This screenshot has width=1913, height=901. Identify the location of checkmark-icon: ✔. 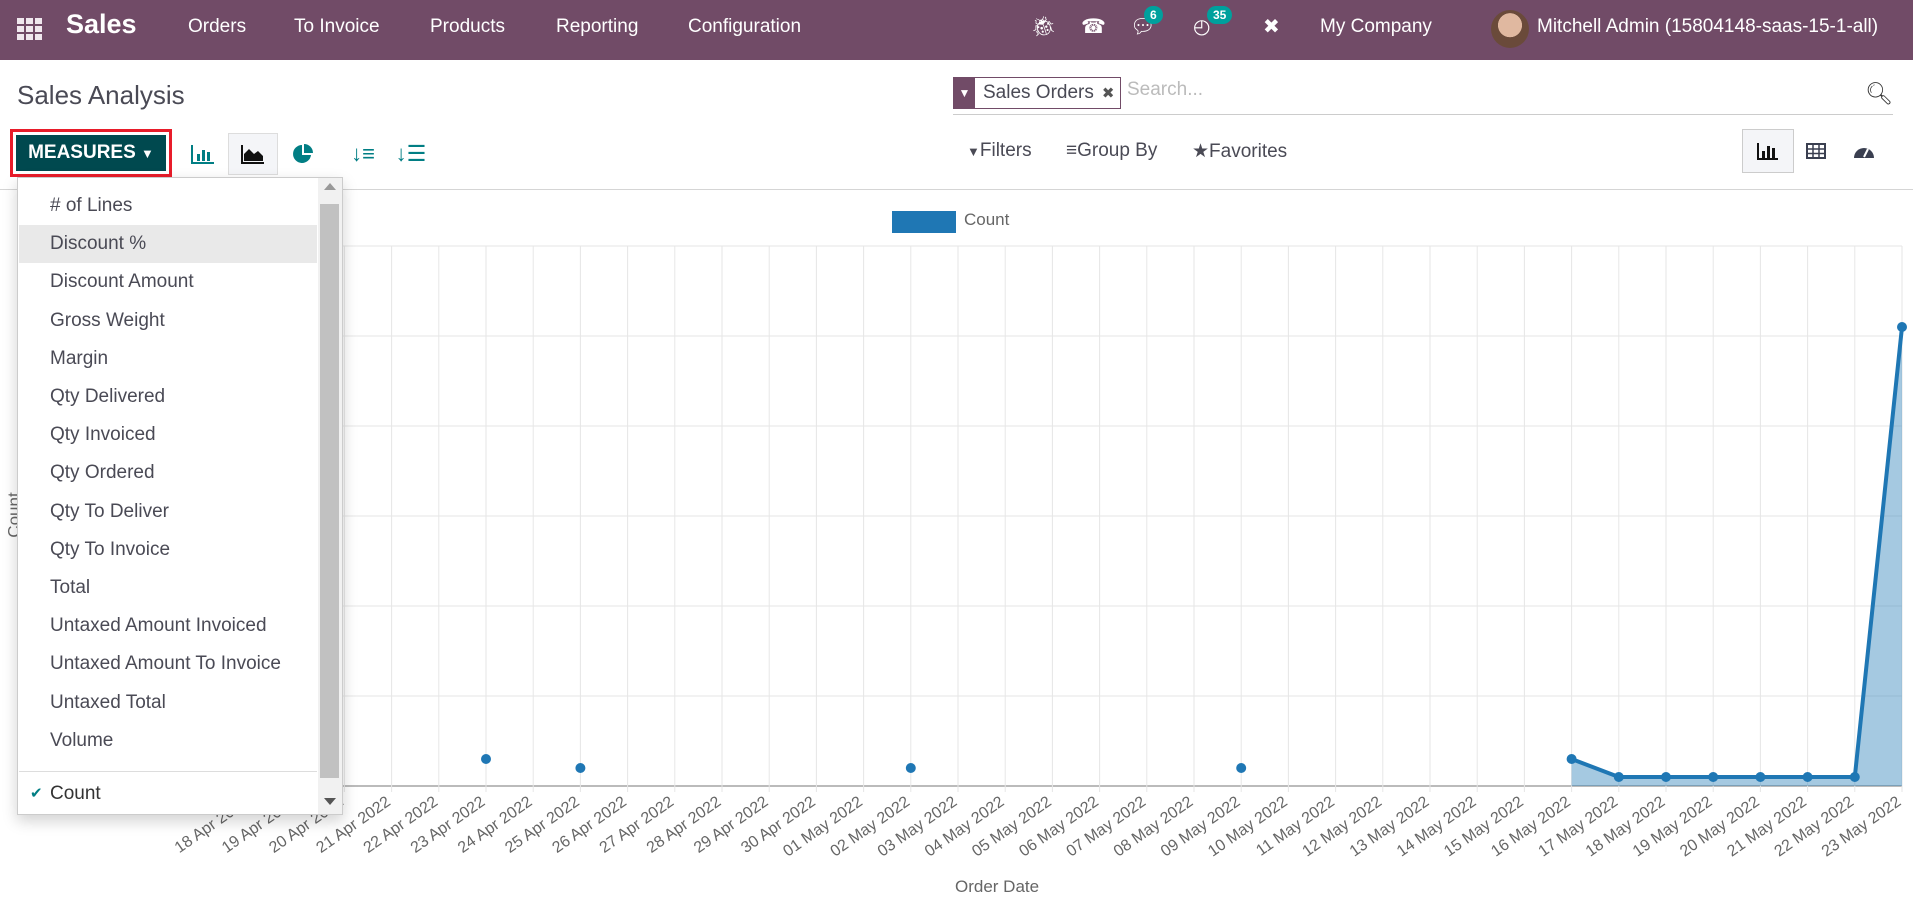
(36, 793).